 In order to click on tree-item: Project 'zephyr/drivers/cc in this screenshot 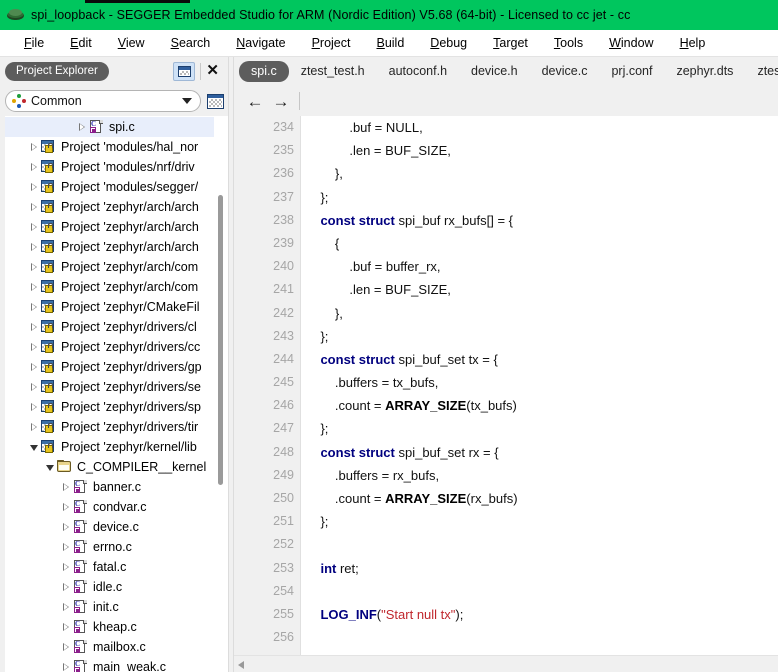, I will do `click(109, 347)`.